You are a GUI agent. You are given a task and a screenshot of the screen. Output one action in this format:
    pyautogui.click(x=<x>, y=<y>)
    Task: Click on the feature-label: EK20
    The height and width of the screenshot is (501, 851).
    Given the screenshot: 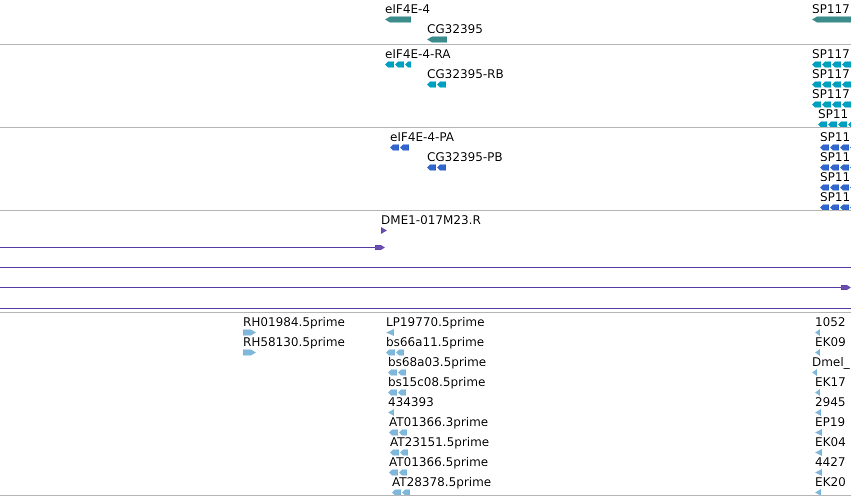 What is the action you would take?
    pyautogui.click(x=830, y=482)
    